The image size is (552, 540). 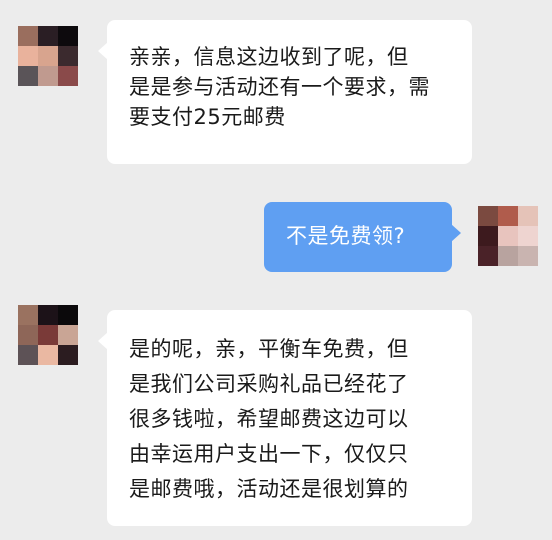 What do you see at coordinates (269, 57) in the screenshot?
I see `message-line: 亲亲，信息这边收到了呢，但` at bounding box center [269, 57].